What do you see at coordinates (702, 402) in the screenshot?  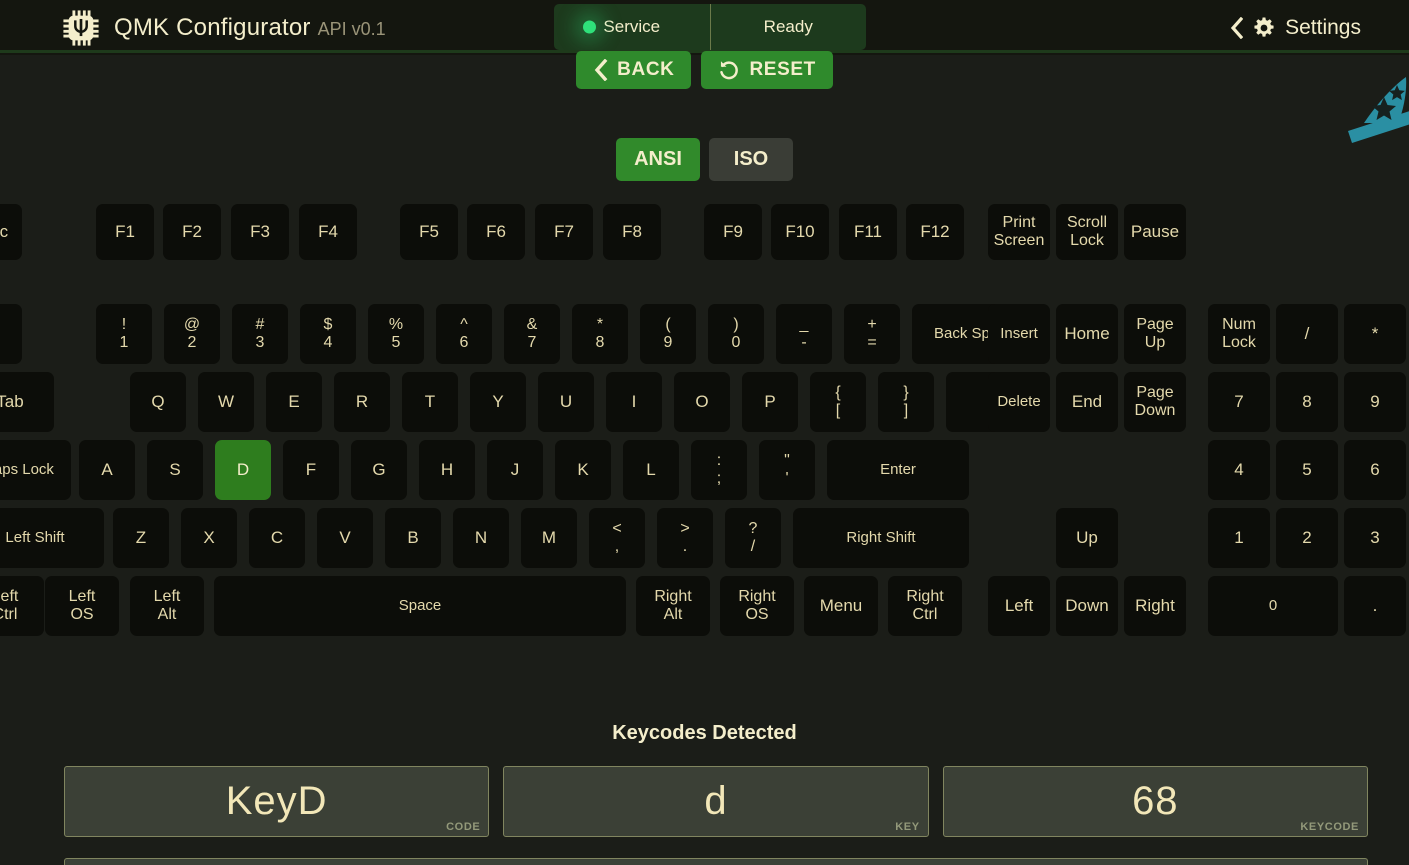 I see `key-o: O` at bounding box center [702, 402].